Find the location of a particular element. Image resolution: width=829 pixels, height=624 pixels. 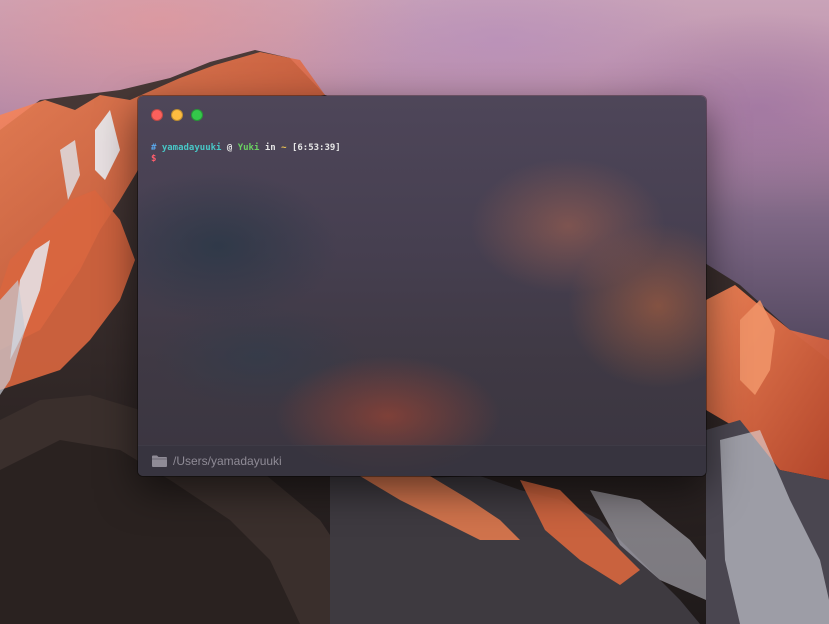

current-path: /Users/yamadayuuki is located at coordinates (227, 461).